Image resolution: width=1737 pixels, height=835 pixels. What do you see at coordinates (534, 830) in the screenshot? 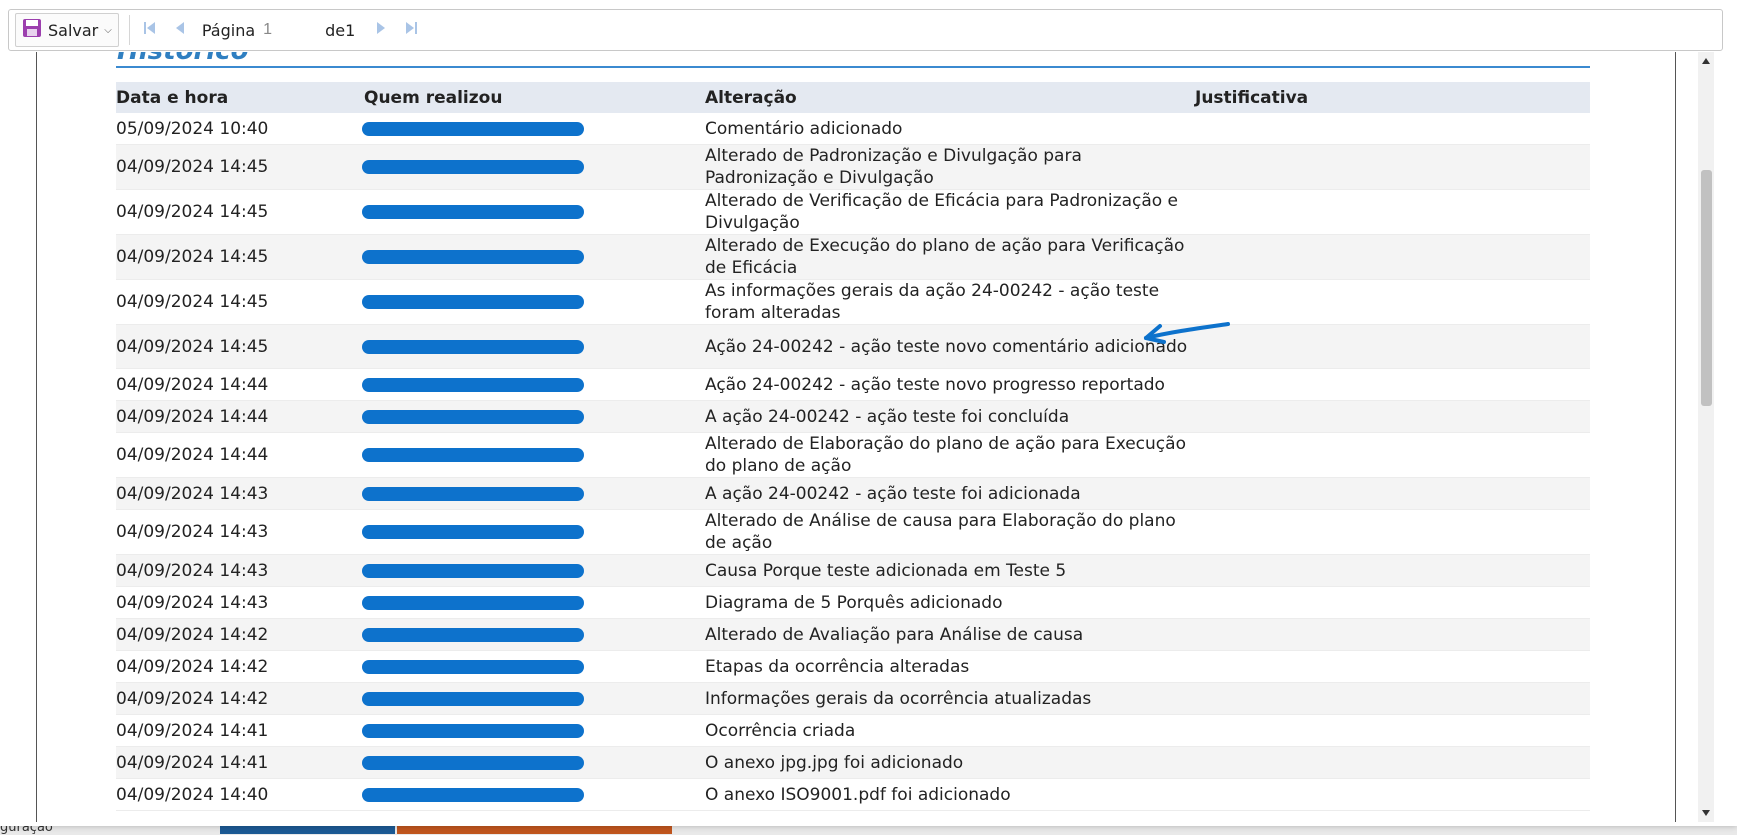
I see `background-tab-orange` at bounding box center [534, 830].